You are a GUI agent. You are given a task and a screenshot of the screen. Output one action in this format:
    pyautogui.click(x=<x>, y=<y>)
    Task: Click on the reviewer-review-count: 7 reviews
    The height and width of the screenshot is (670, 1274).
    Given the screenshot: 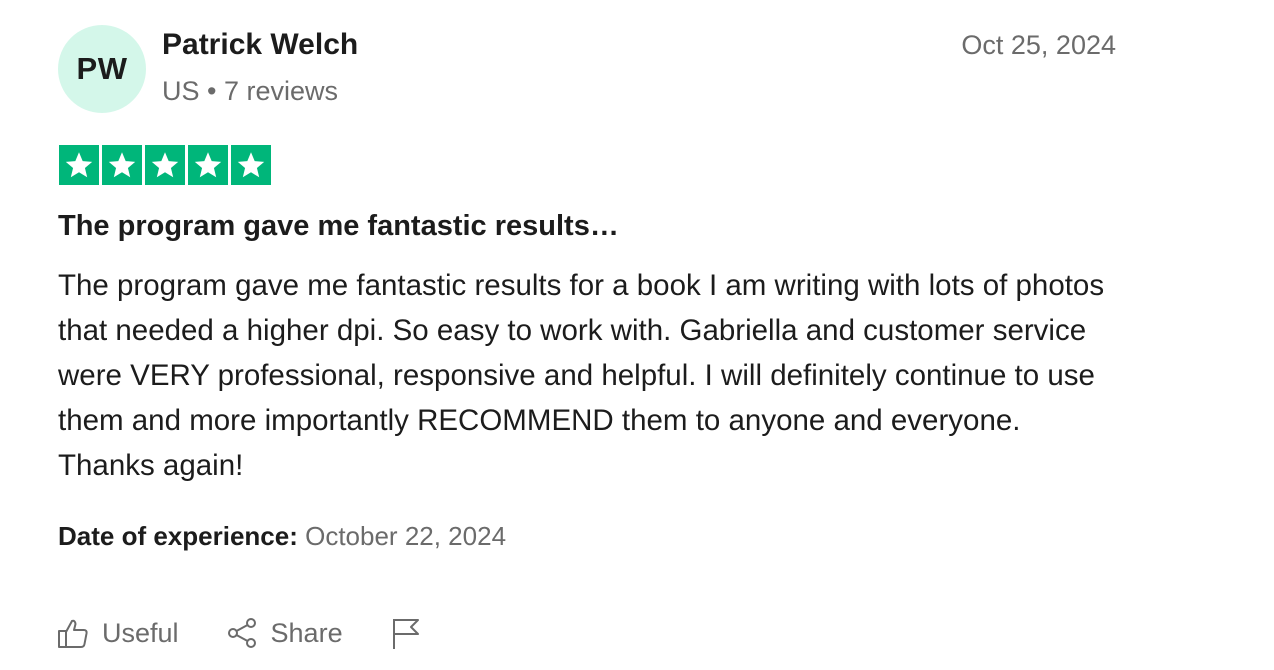 What is the action you would take?
    pyautogui.click(x=281, y=91)
    